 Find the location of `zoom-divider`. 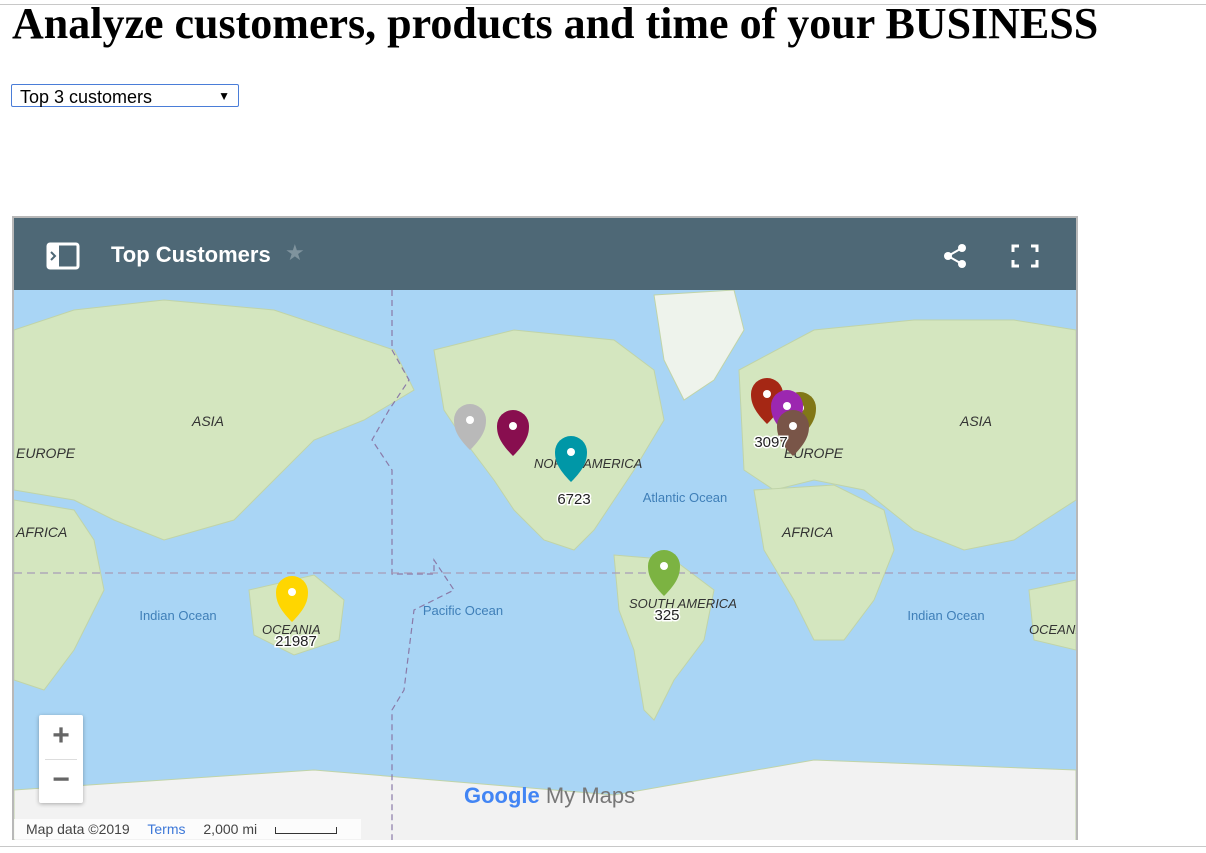

zoom-divider is located at coordinates (61, 759).